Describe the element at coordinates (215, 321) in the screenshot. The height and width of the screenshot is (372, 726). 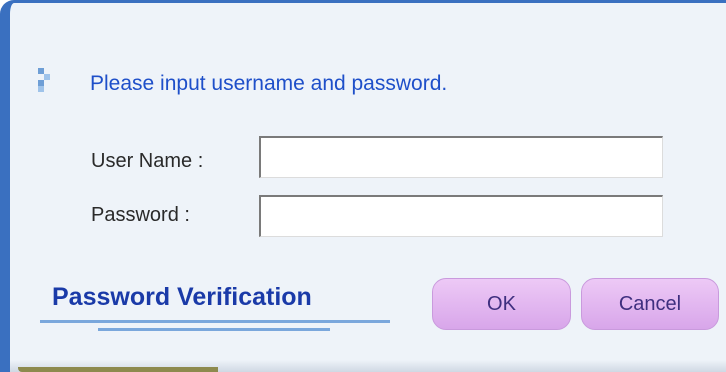
I see `brand-underline-long` at that location.